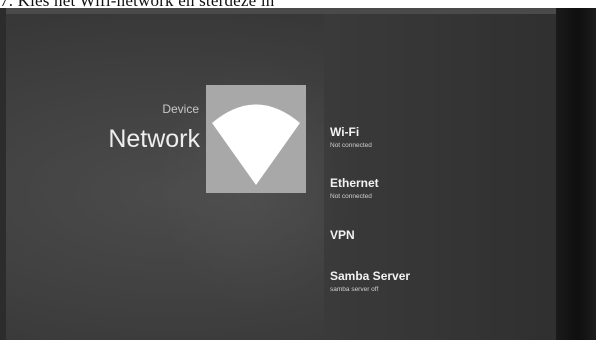 The height and width of the screenshot is (340, 596). Describe the element at coordinates (154, 139) in the screenshot. I see `page-title: Network` at that location.